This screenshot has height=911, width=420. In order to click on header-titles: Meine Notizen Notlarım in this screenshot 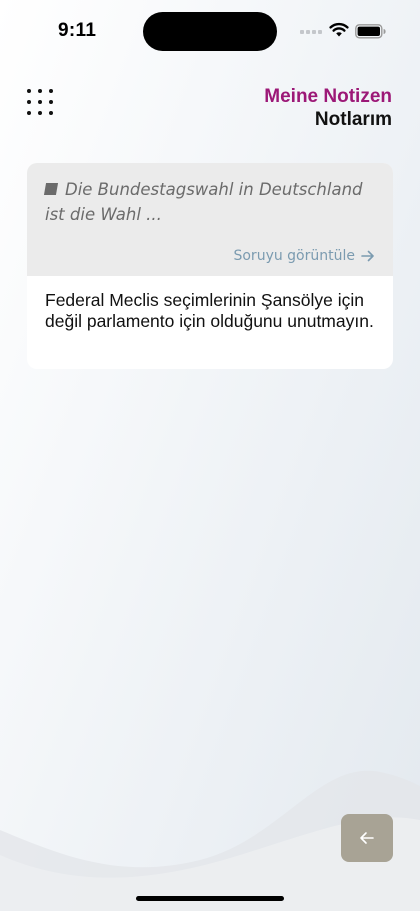, I will do `click(328, 109)`.